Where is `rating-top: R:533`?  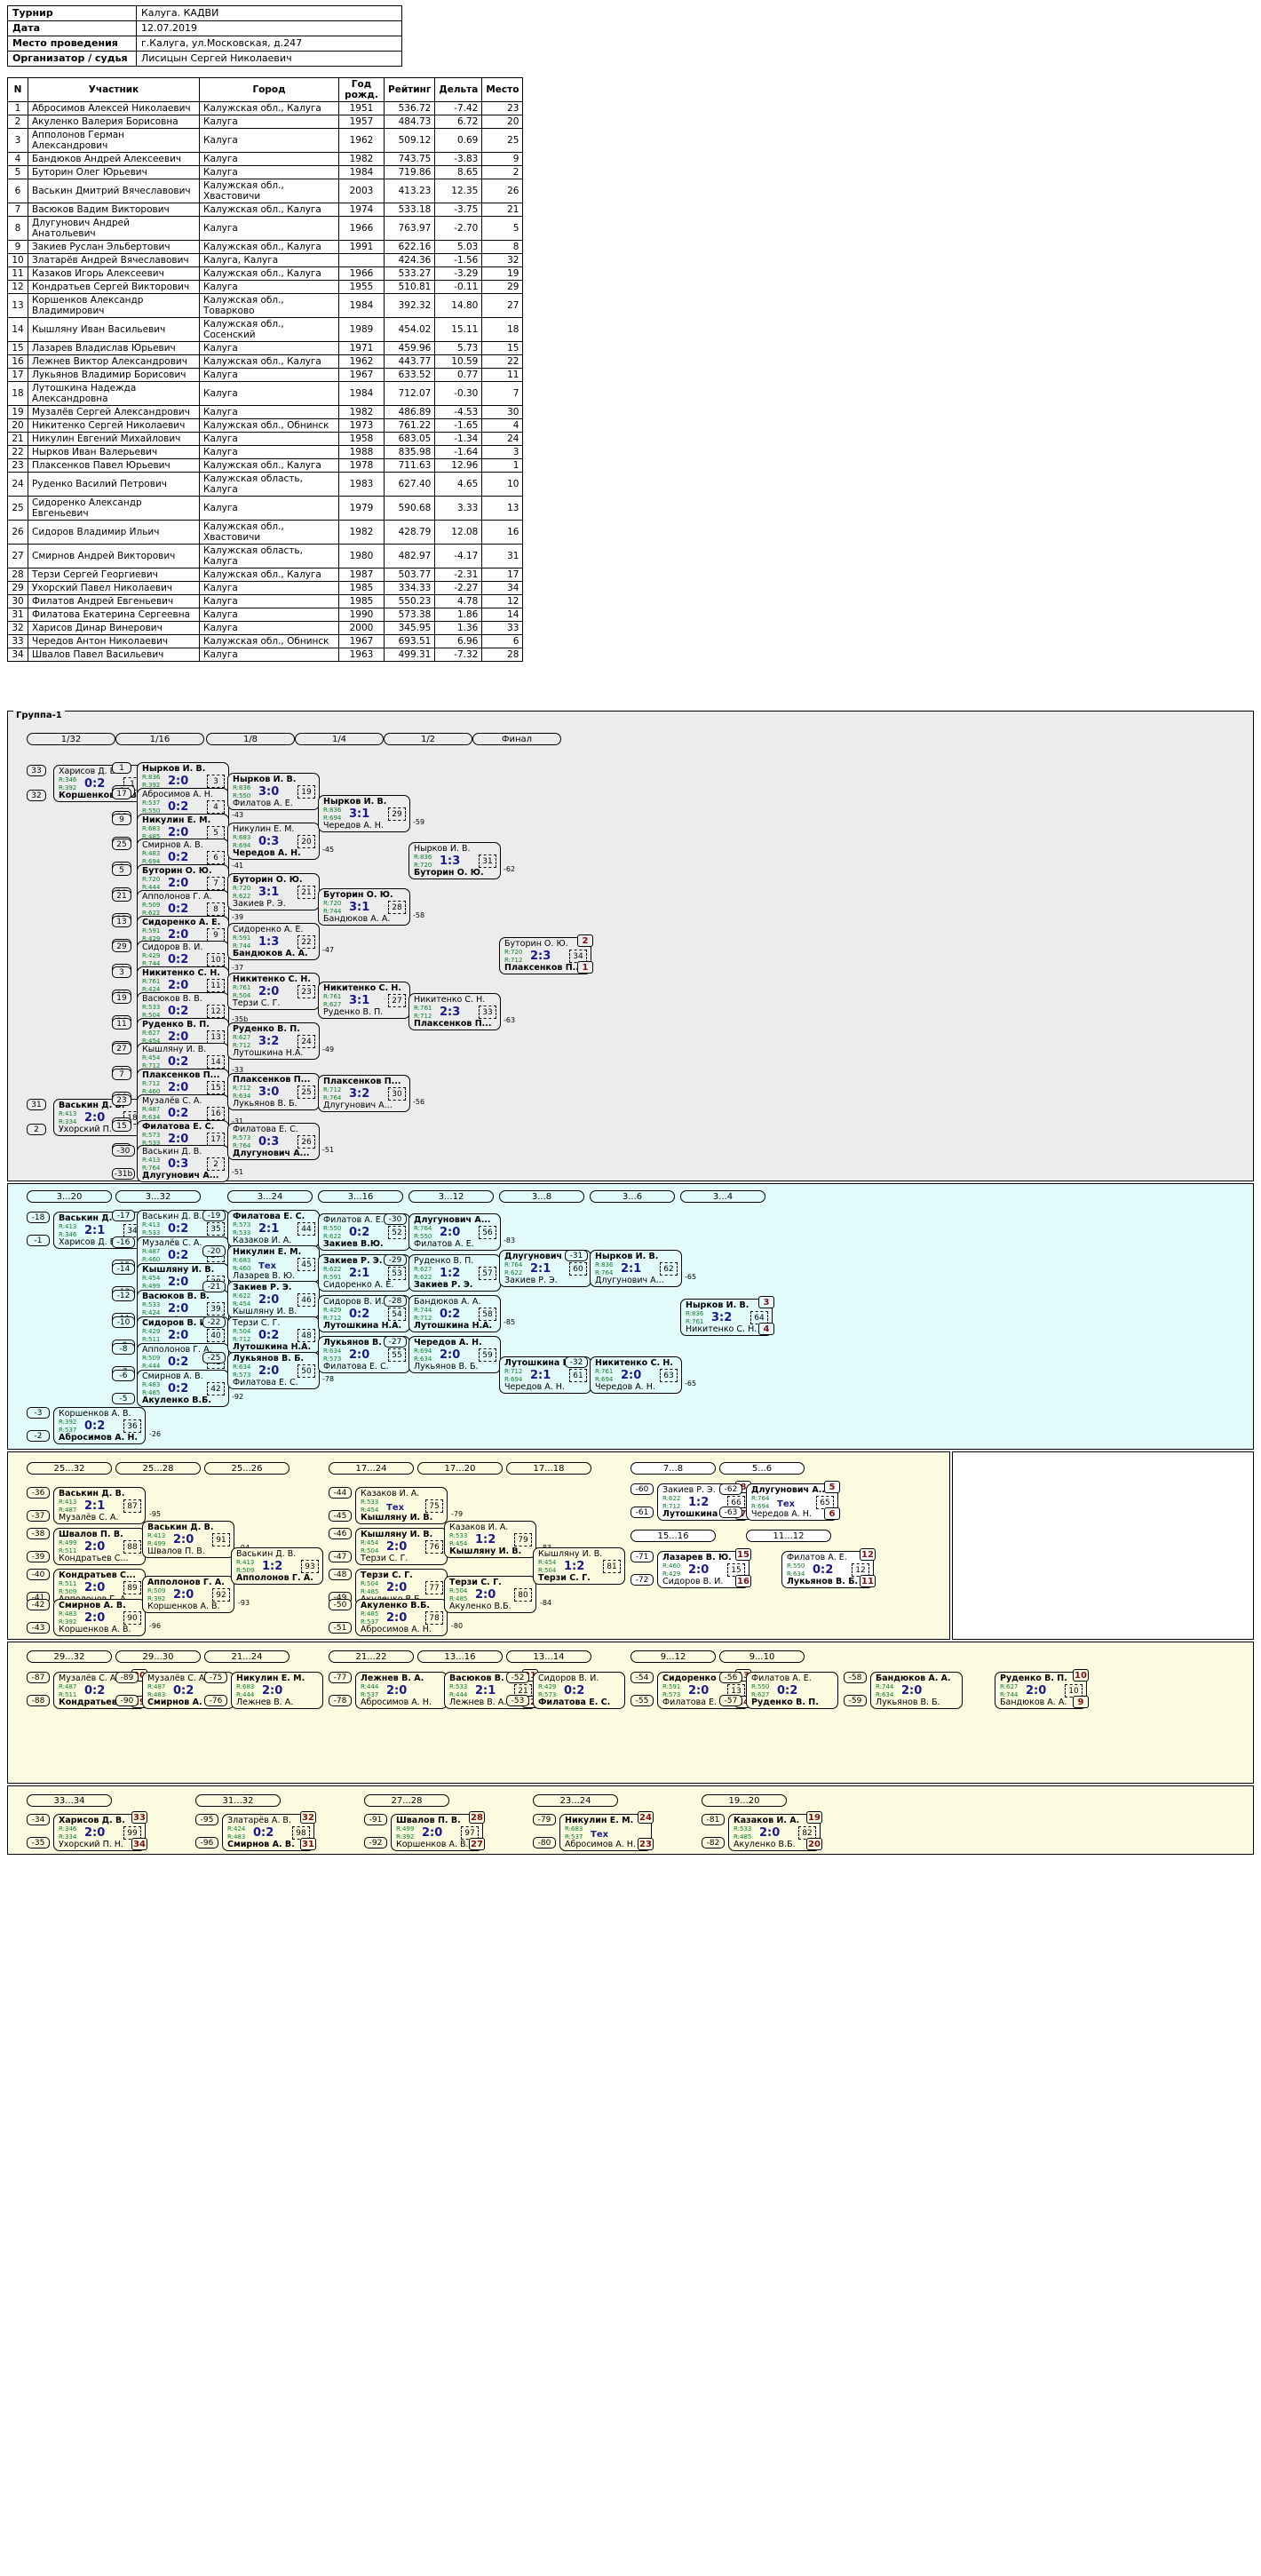 rating-top: R:533 is located at coordinates (458, 1686).